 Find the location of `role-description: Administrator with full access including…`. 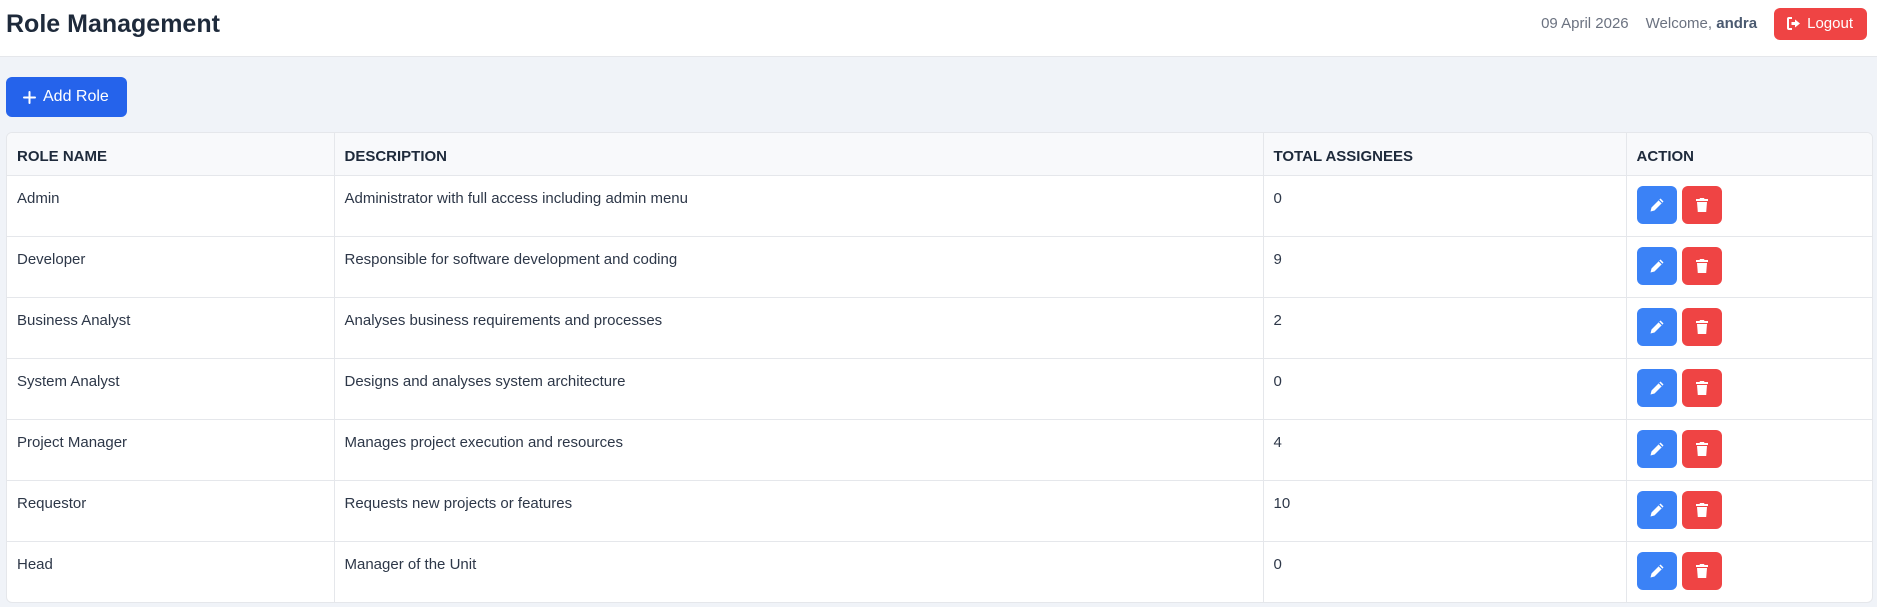

role-description: Administrator with full access including… is located at coordinates (516, 198).